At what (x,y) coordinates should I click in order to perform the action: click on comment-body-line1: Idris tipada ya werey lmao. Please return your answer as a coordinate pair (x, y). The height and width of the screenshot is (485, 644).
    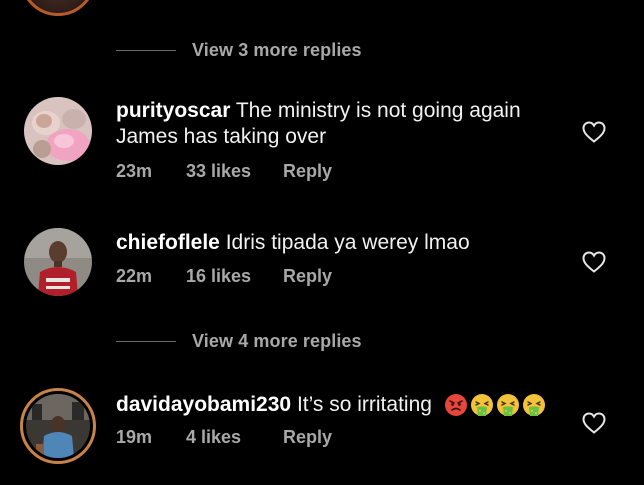
    Looking at the image, I should click on (347, 242).